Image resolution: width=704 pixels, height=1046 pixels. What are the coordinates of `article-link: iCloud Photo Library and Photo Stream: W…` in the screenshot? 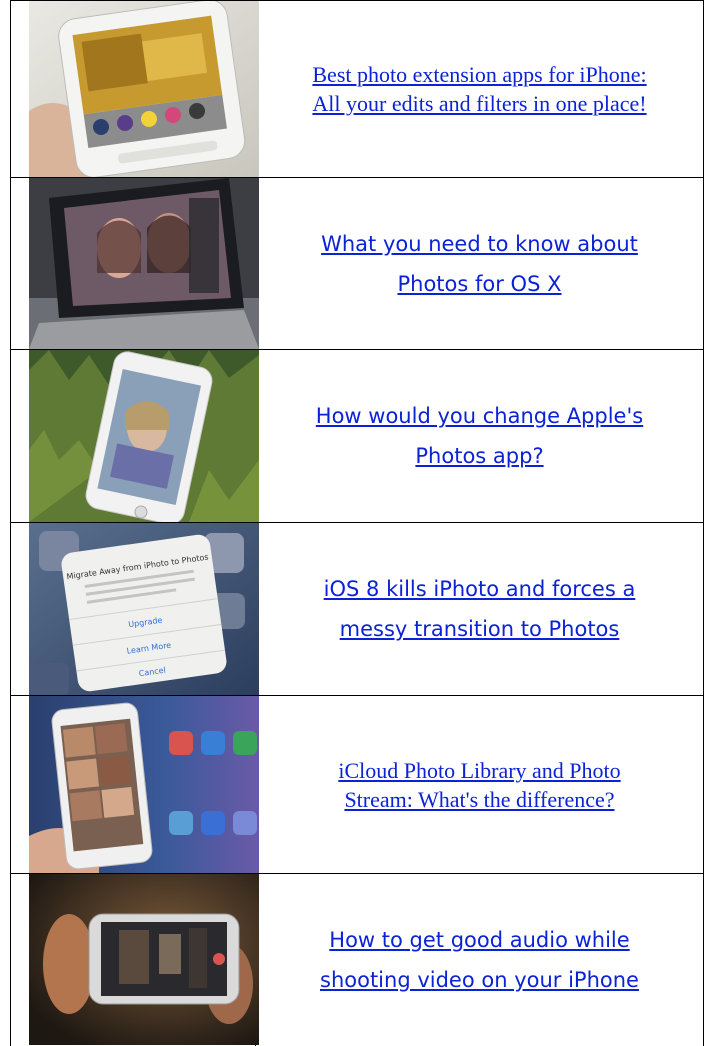 It's located at (479, 785).